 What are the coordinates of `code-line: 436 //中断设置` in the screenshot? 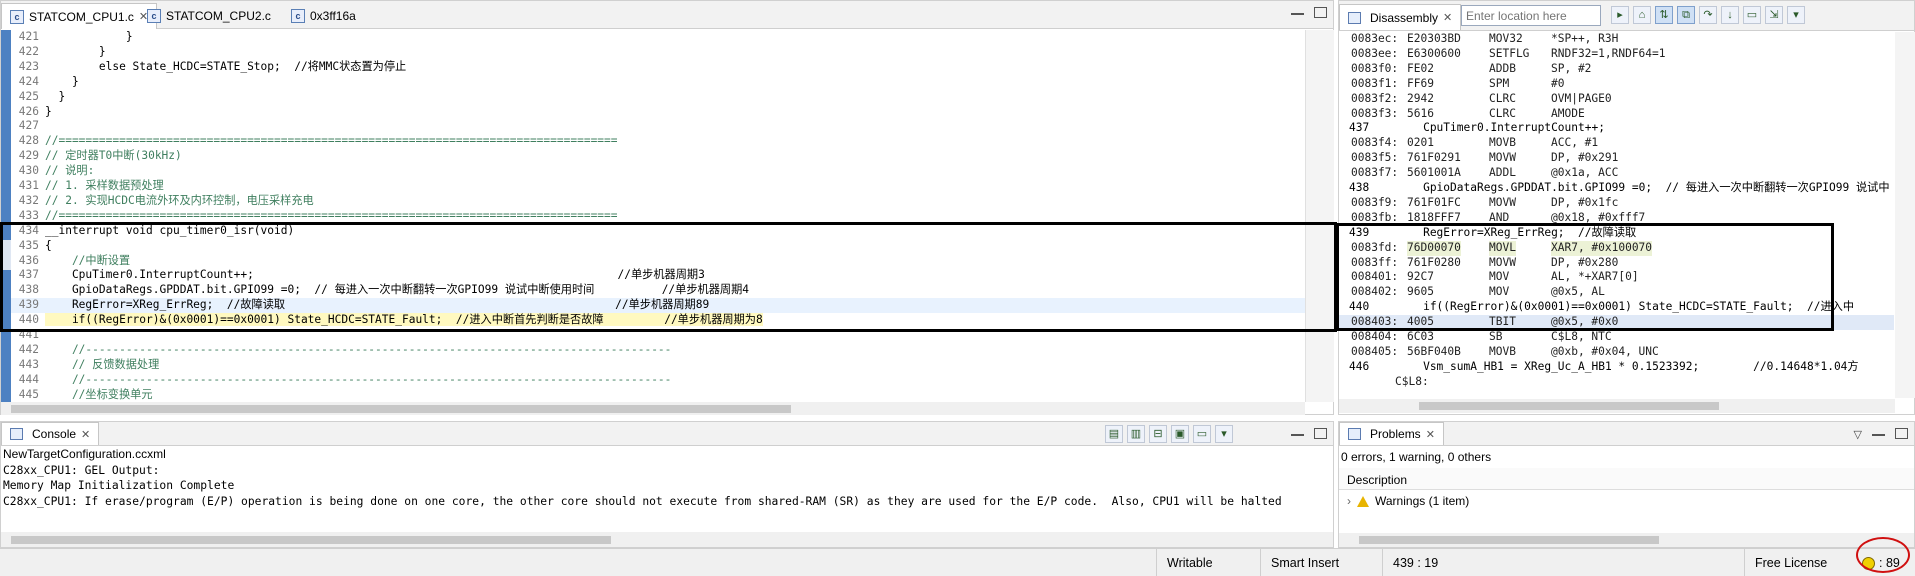 It's located at (658, 261).